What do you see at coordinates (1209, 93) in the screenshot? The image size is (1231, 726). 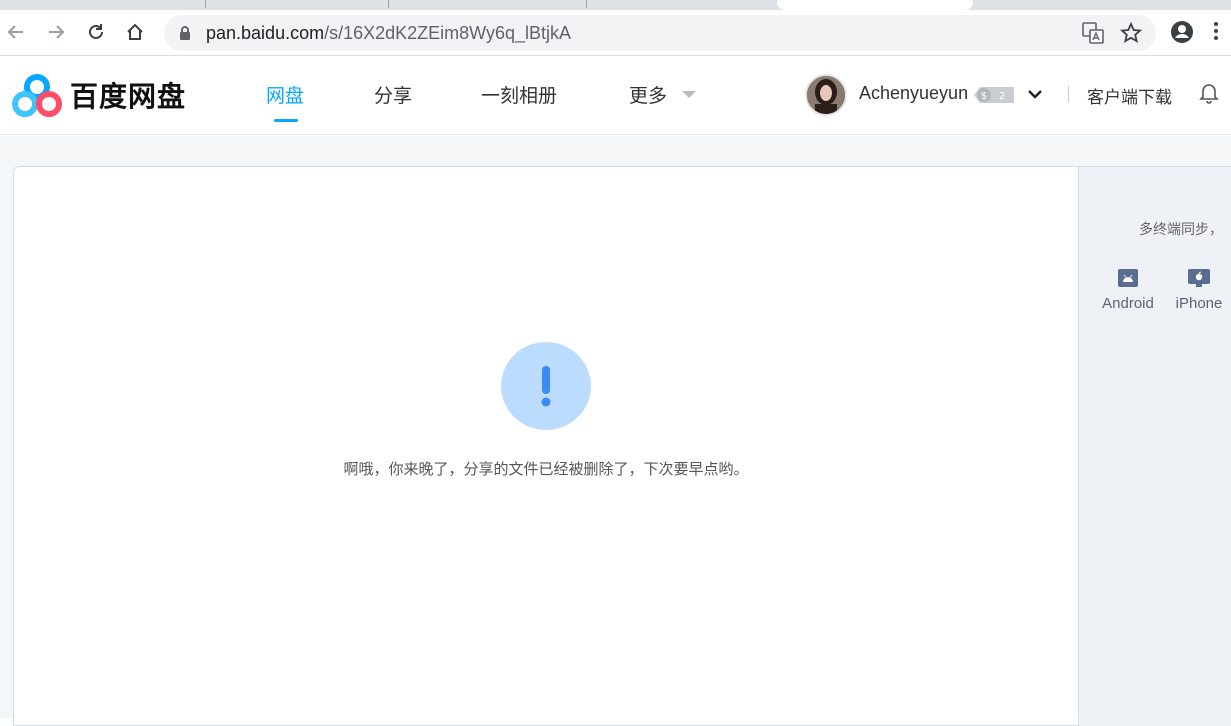 I see `bell-icon` at bounding box center [1209, 93].